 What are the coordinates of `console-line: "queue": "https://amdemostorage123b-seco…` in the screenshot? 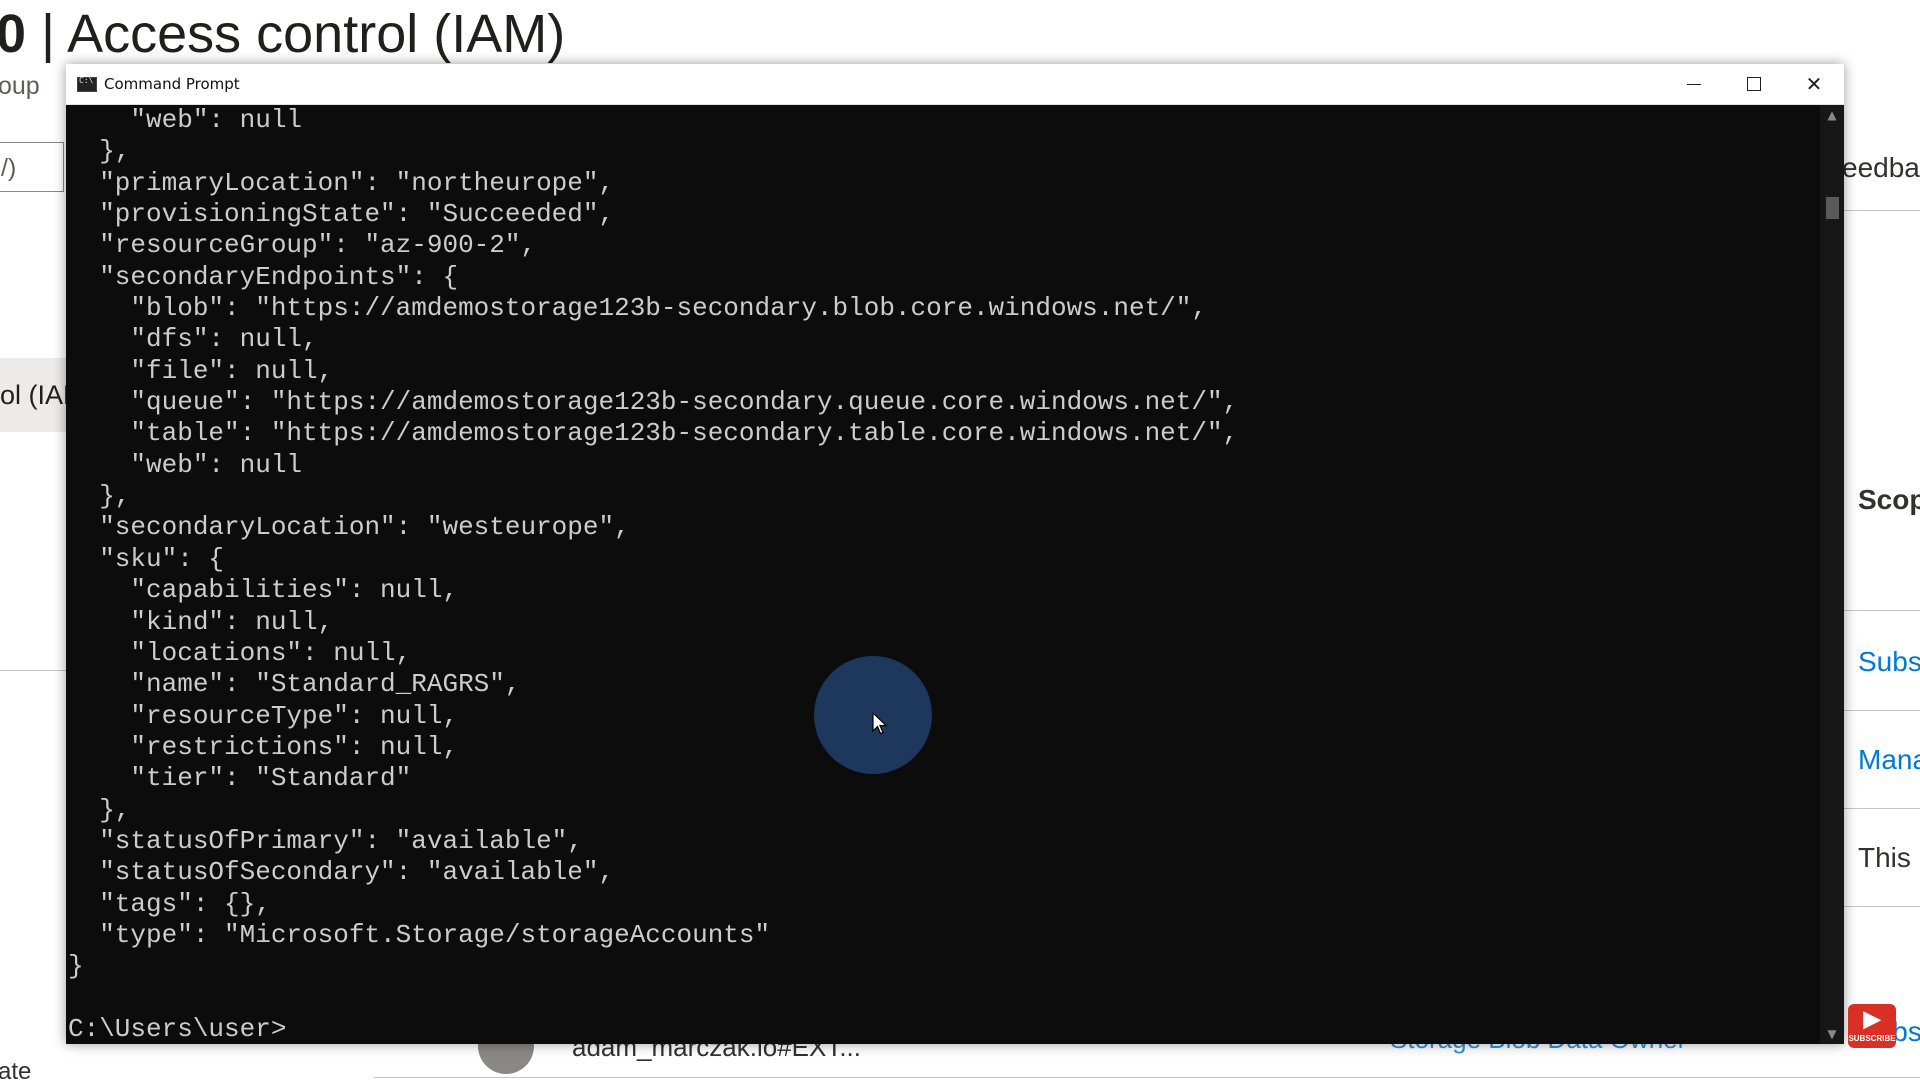 It's located at (684, 402).